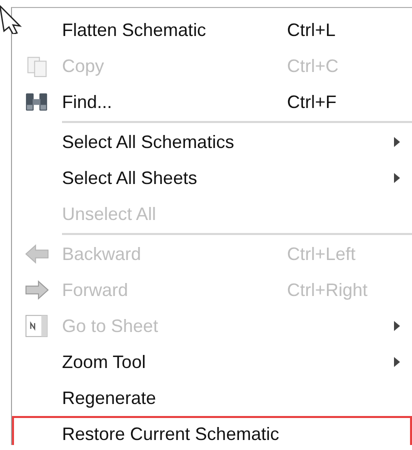 Image resolution: width=412 pixels, height=450 pixels. I want to click on shortcut-text: Ctrl+Right, so click(328, 290).